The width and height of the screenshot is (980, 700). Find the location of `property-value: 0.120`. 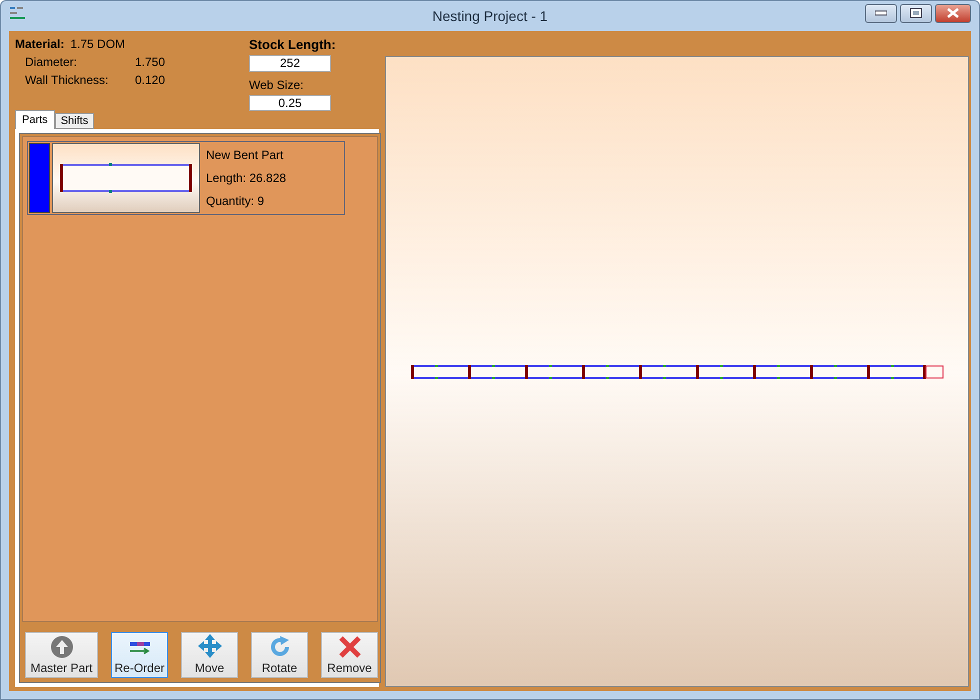

property-value: 0.120 is located at coordinates (150, 80).